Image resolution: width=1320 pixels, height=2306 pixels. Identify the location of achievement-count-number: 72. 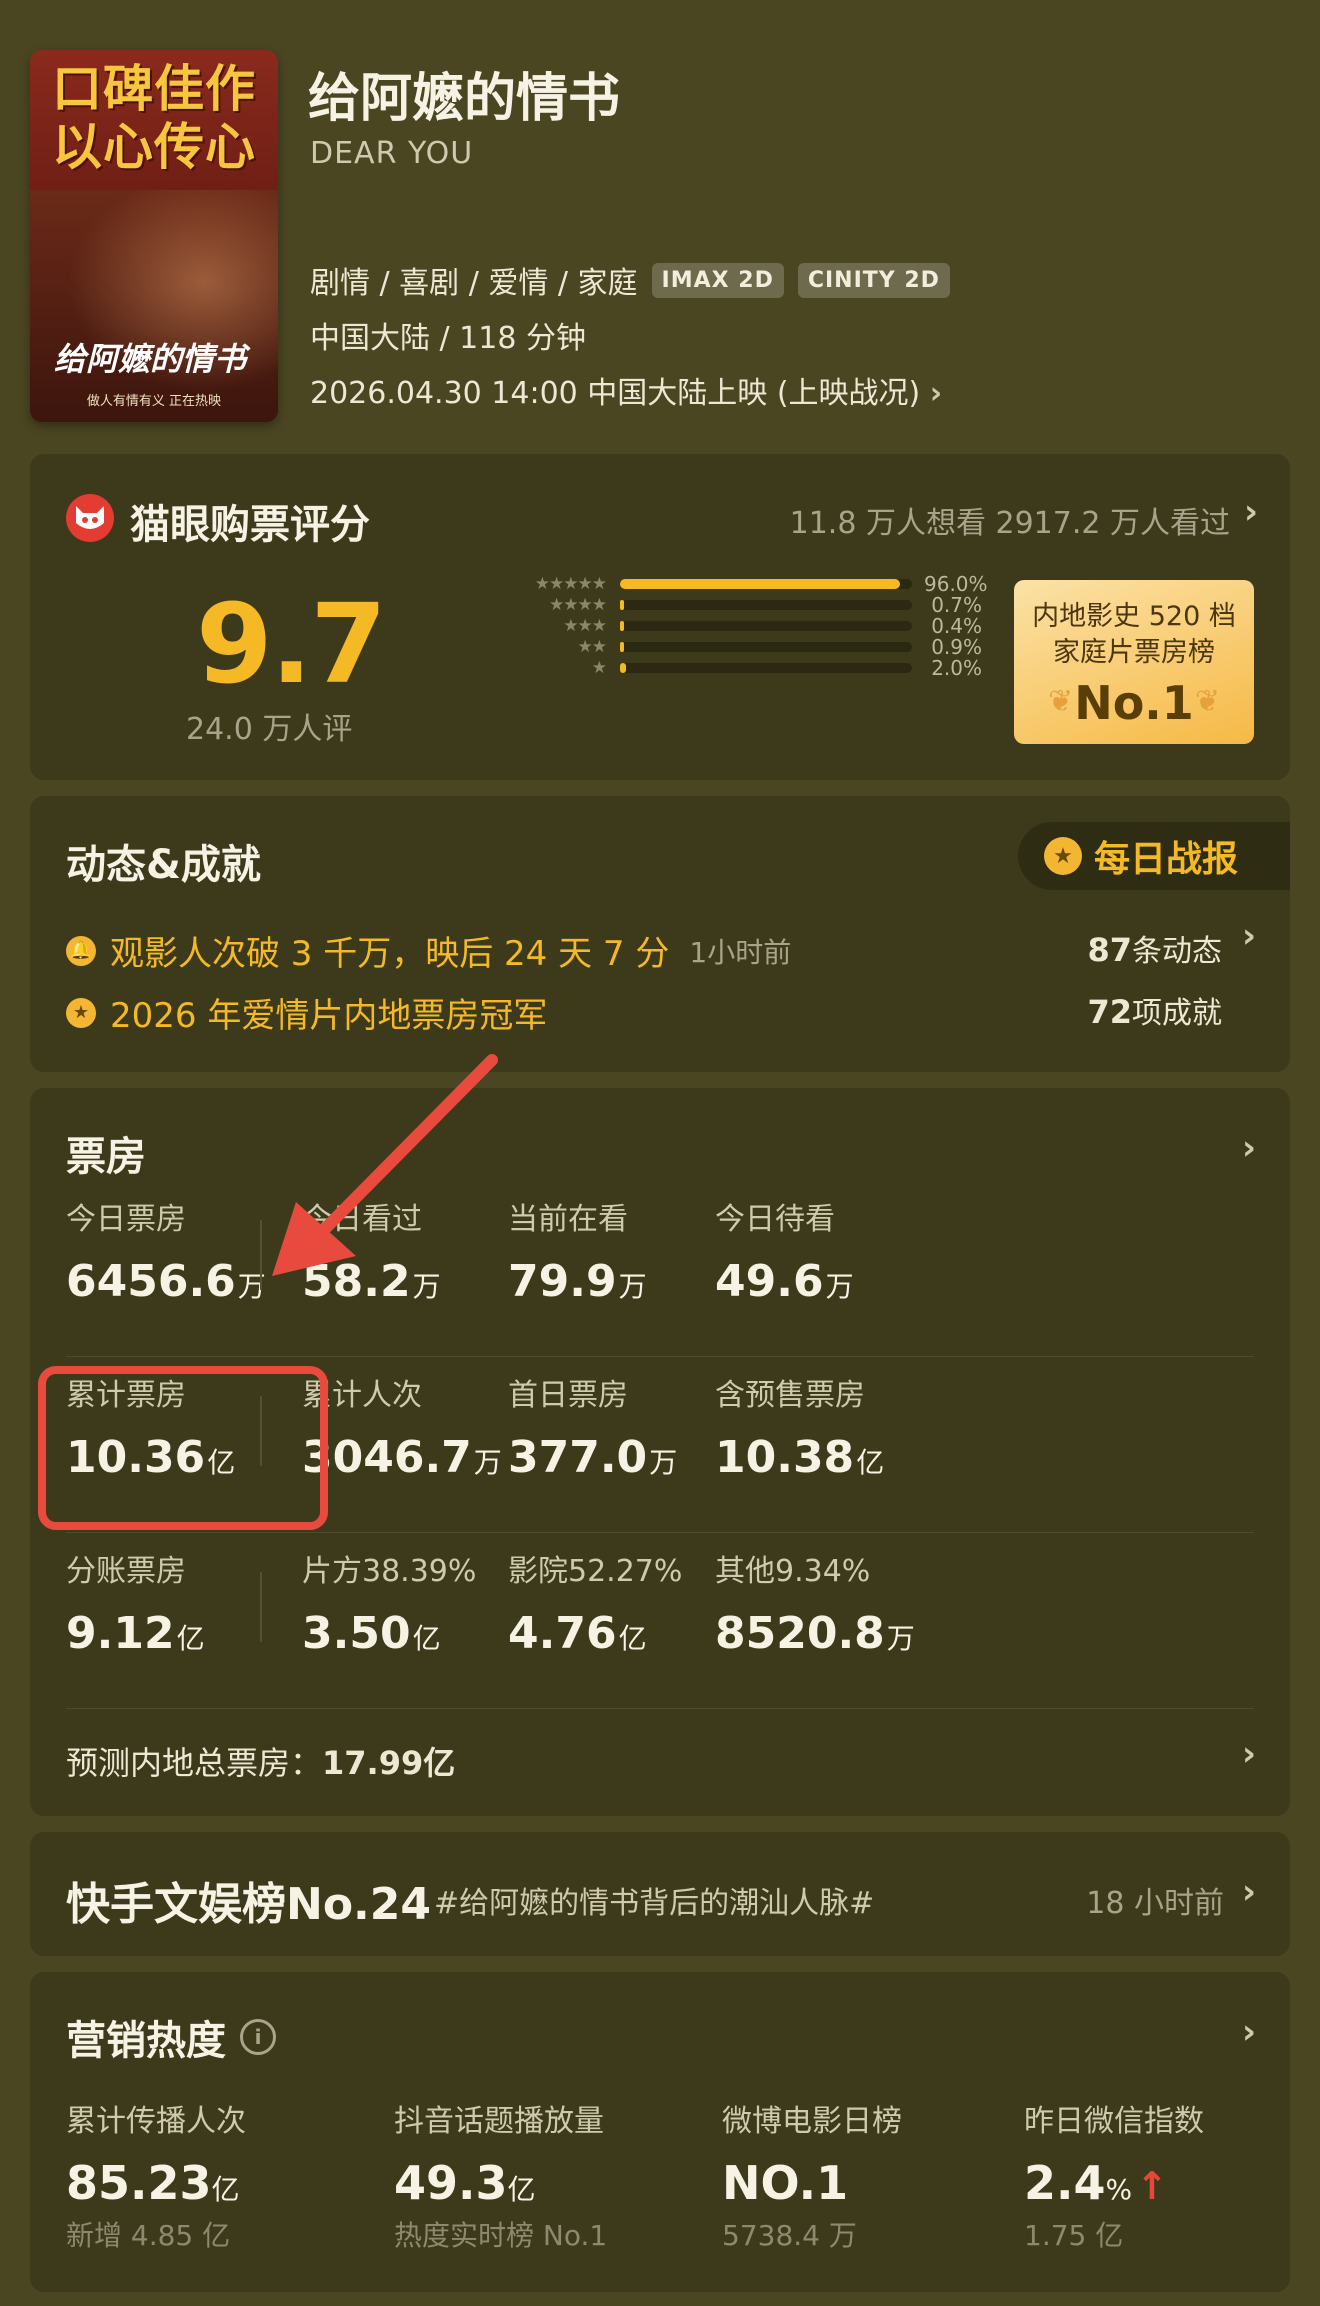
(1109, 1012).